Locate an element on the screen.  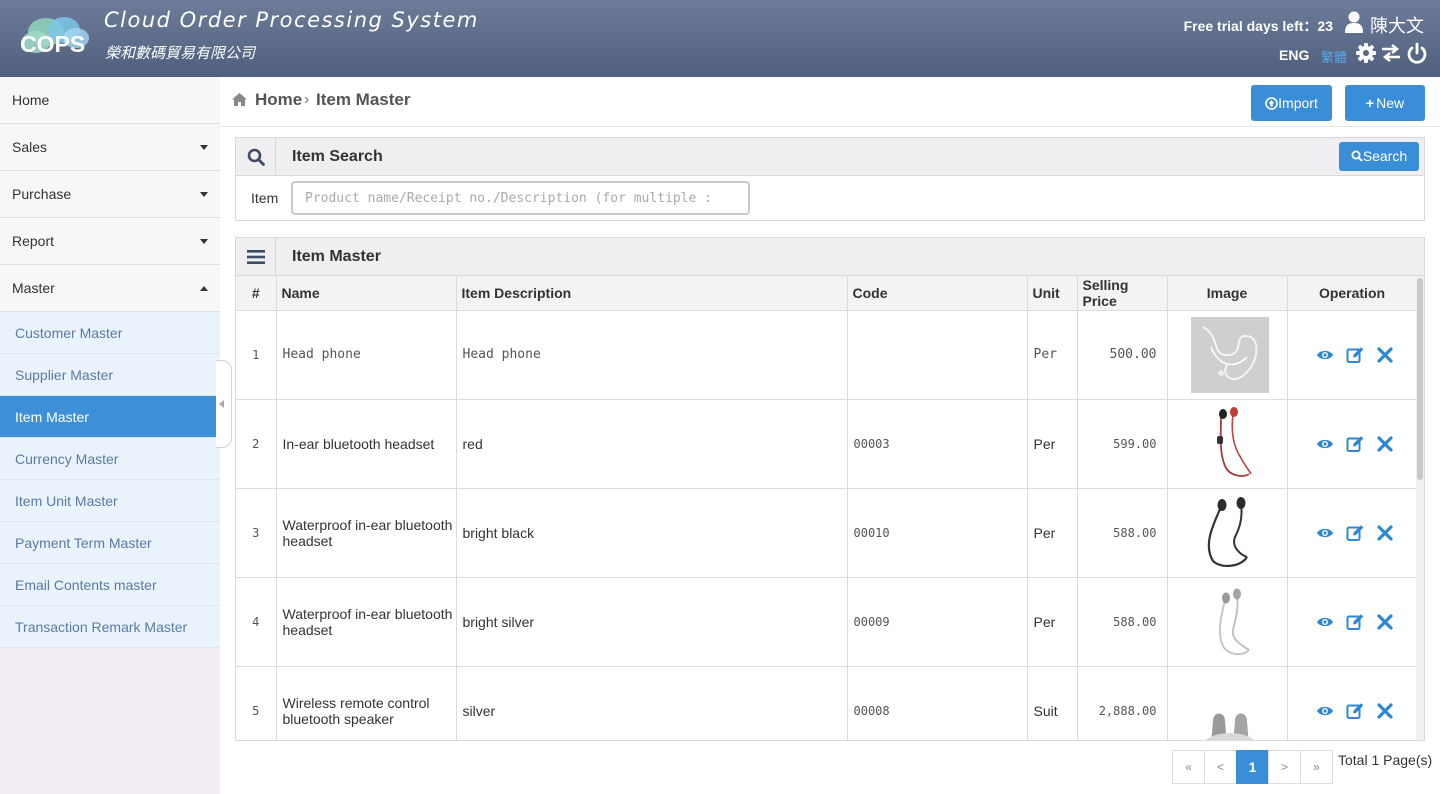
item-search-input is located at coordinates (520, 198).